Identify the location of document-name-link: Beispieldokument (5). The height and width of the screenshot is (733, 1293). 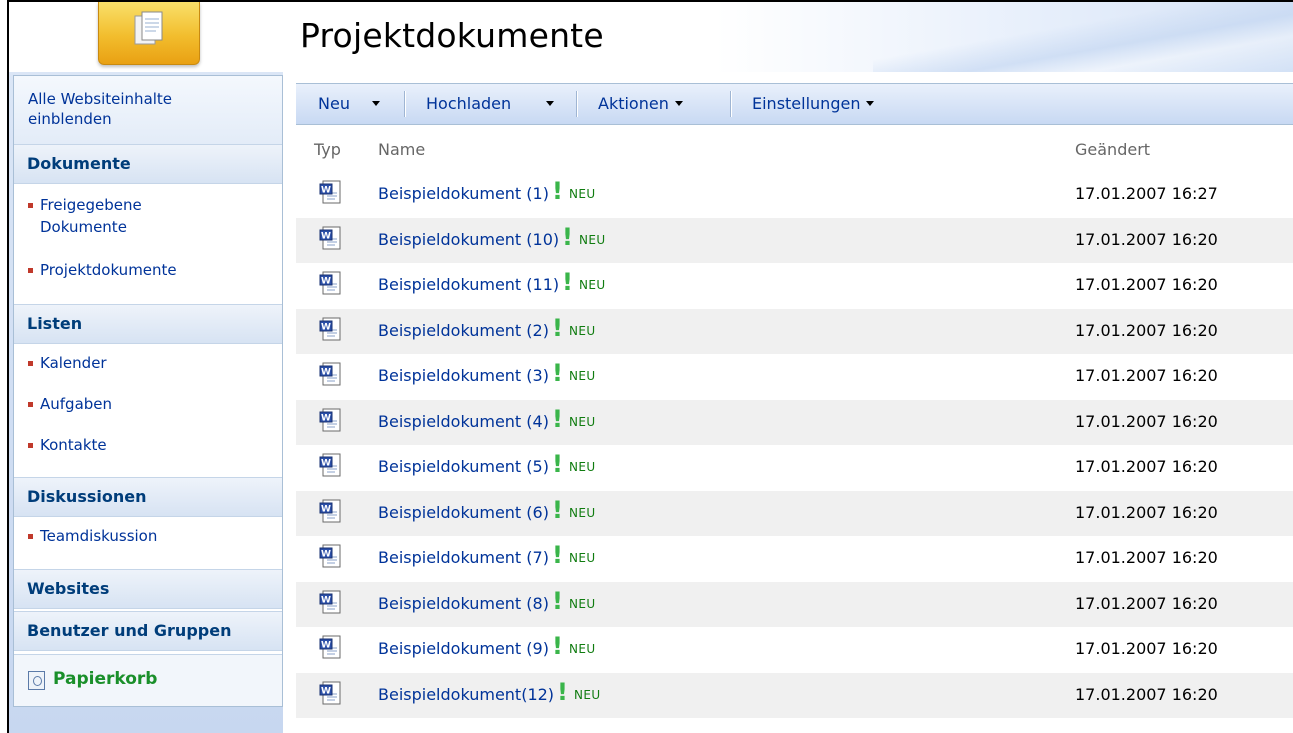
(463, 466).